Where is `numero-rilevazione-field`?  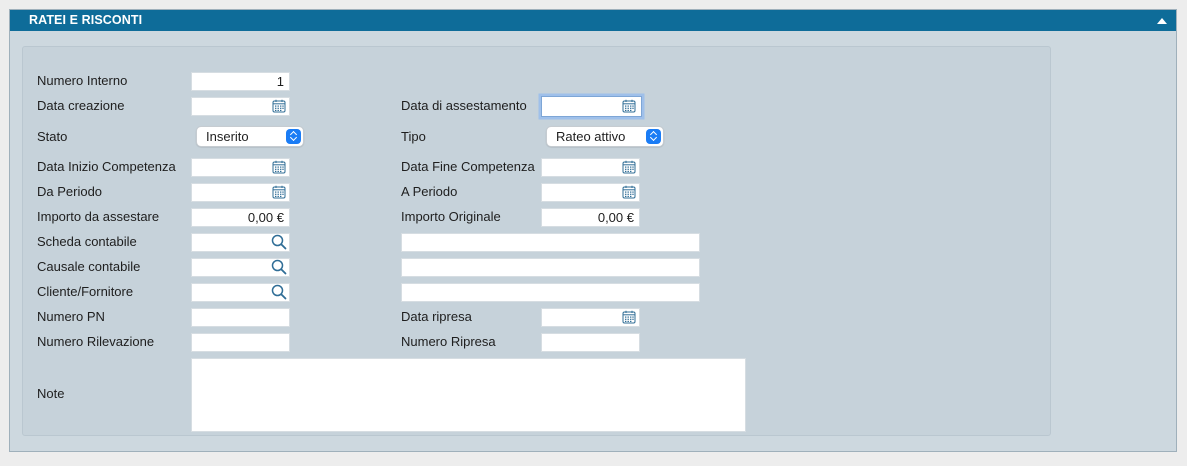
numero-rilevazione-field is located at coordinates (240, 342).